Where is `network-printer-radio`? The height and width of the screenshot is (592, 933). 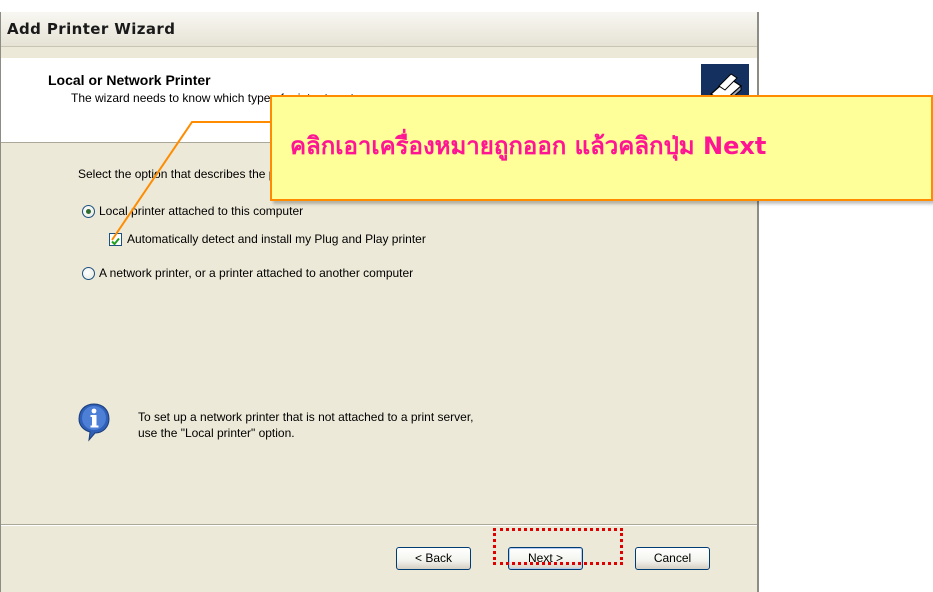 network-printer-radio is located at coordinates (88, 273).